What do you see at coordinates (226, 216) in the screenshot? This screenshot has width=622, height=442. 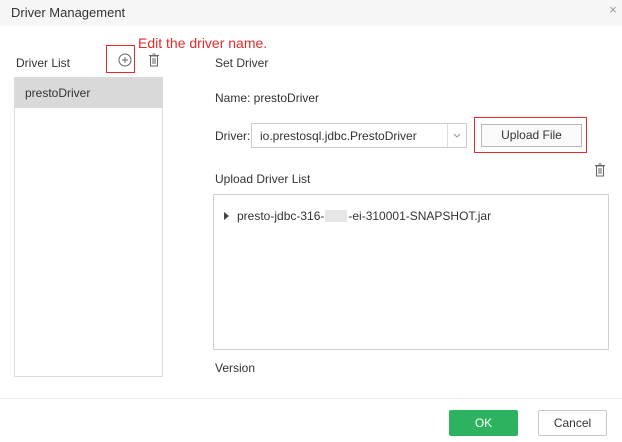 I see `caret-right-icon` at bounding box center [226, 216].